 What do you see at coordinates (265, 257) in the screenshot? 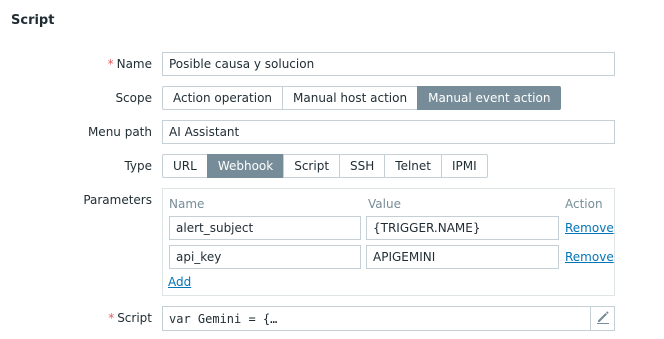
I see `param-name-input: api_key` at bounding box center [265, 257].